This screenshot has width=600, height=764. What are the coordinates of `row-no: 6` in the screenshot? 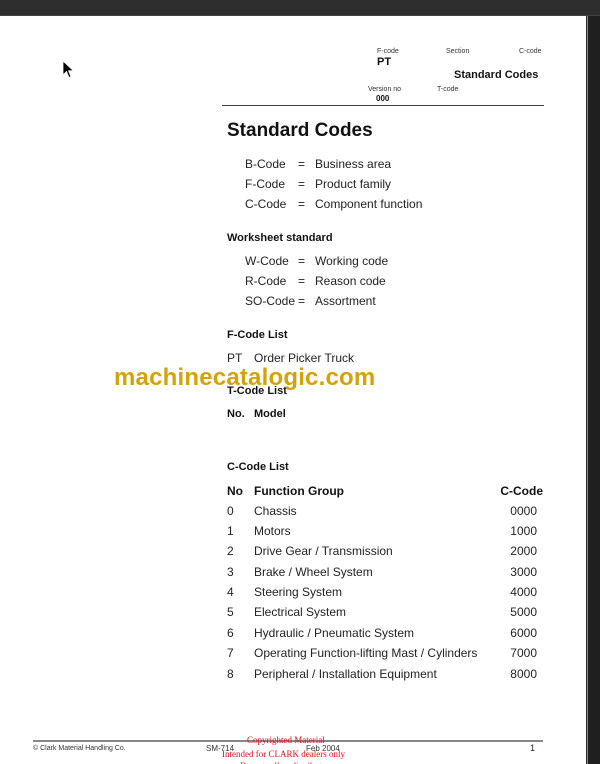 It's located at (230, 633).